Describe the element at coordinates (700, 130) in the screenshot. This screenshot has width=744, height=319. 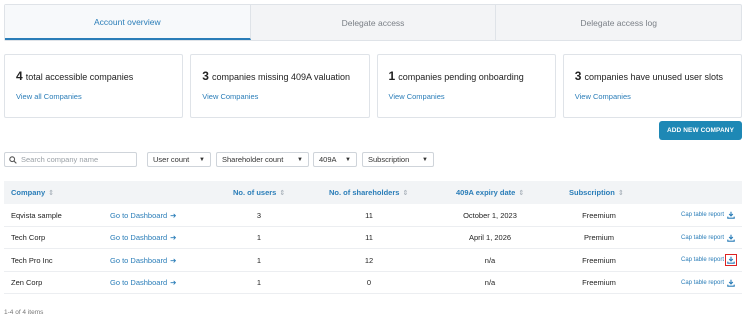
I see `add-new-company-button: ADD NEW COMPANY` at that location.